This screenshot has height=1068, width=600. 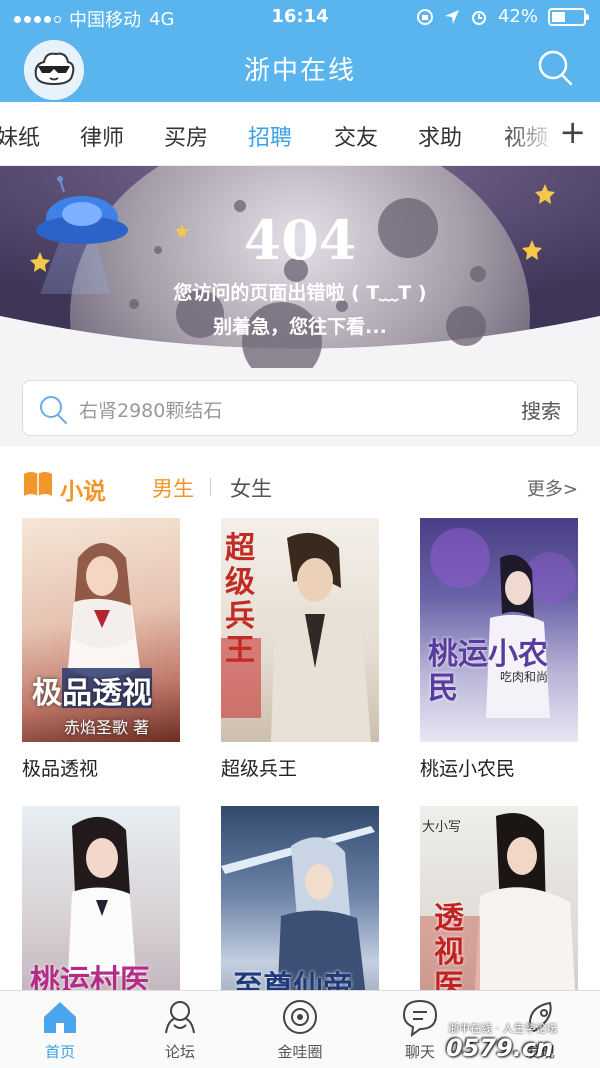 What do you see at coordinates (440, 136) in the screenshot?
I see `category-tab: 求助` at bounding box center [440, 136].